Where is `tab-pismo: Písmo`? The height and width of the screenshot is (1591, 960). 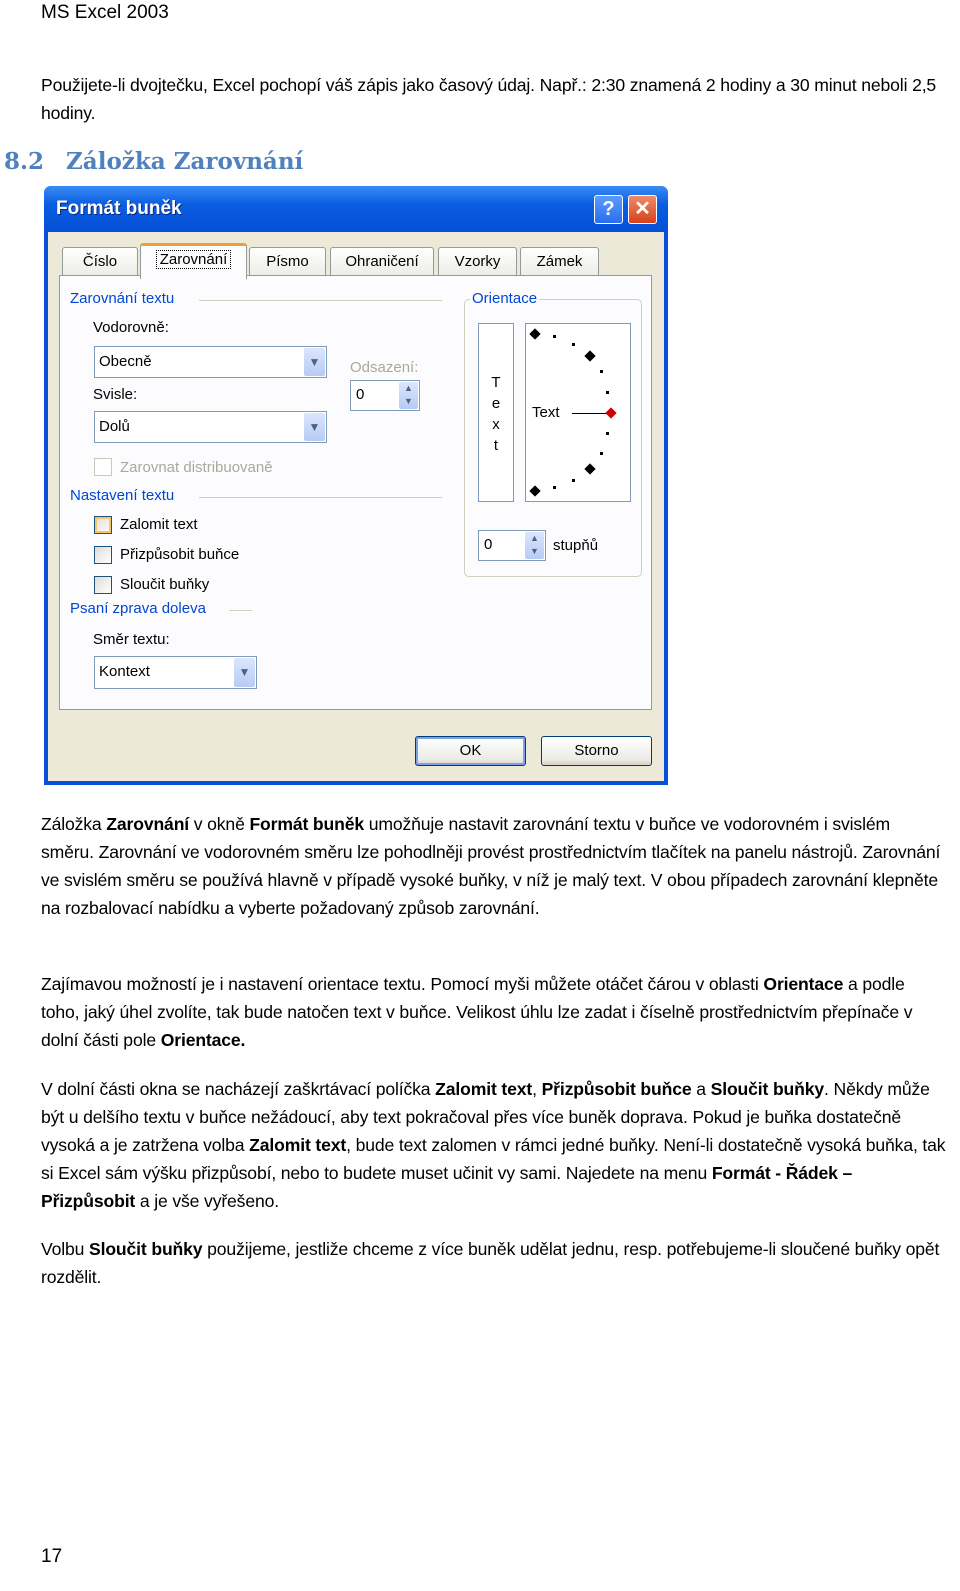
tab-pismo: Písmo is located at coordinates (287, 262).